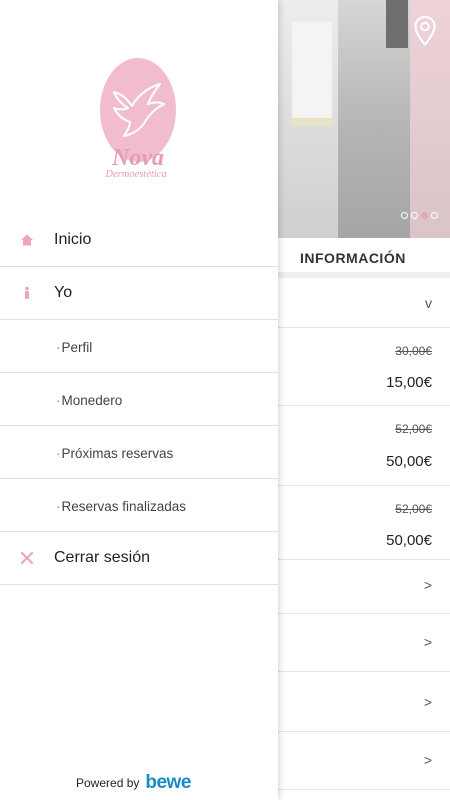 The width and height of the screenshot is (450, 800). I want to click on carousel-dot-active, so click(424, 215).